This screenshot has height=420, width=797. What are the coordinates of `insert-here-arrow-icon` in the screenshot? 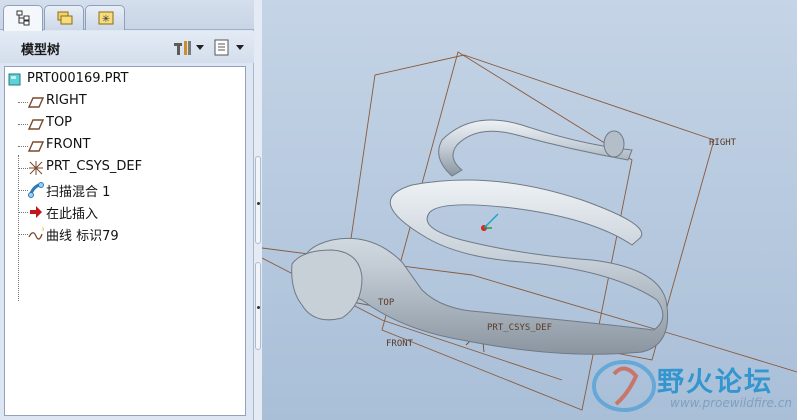 It's located at (36, 212).